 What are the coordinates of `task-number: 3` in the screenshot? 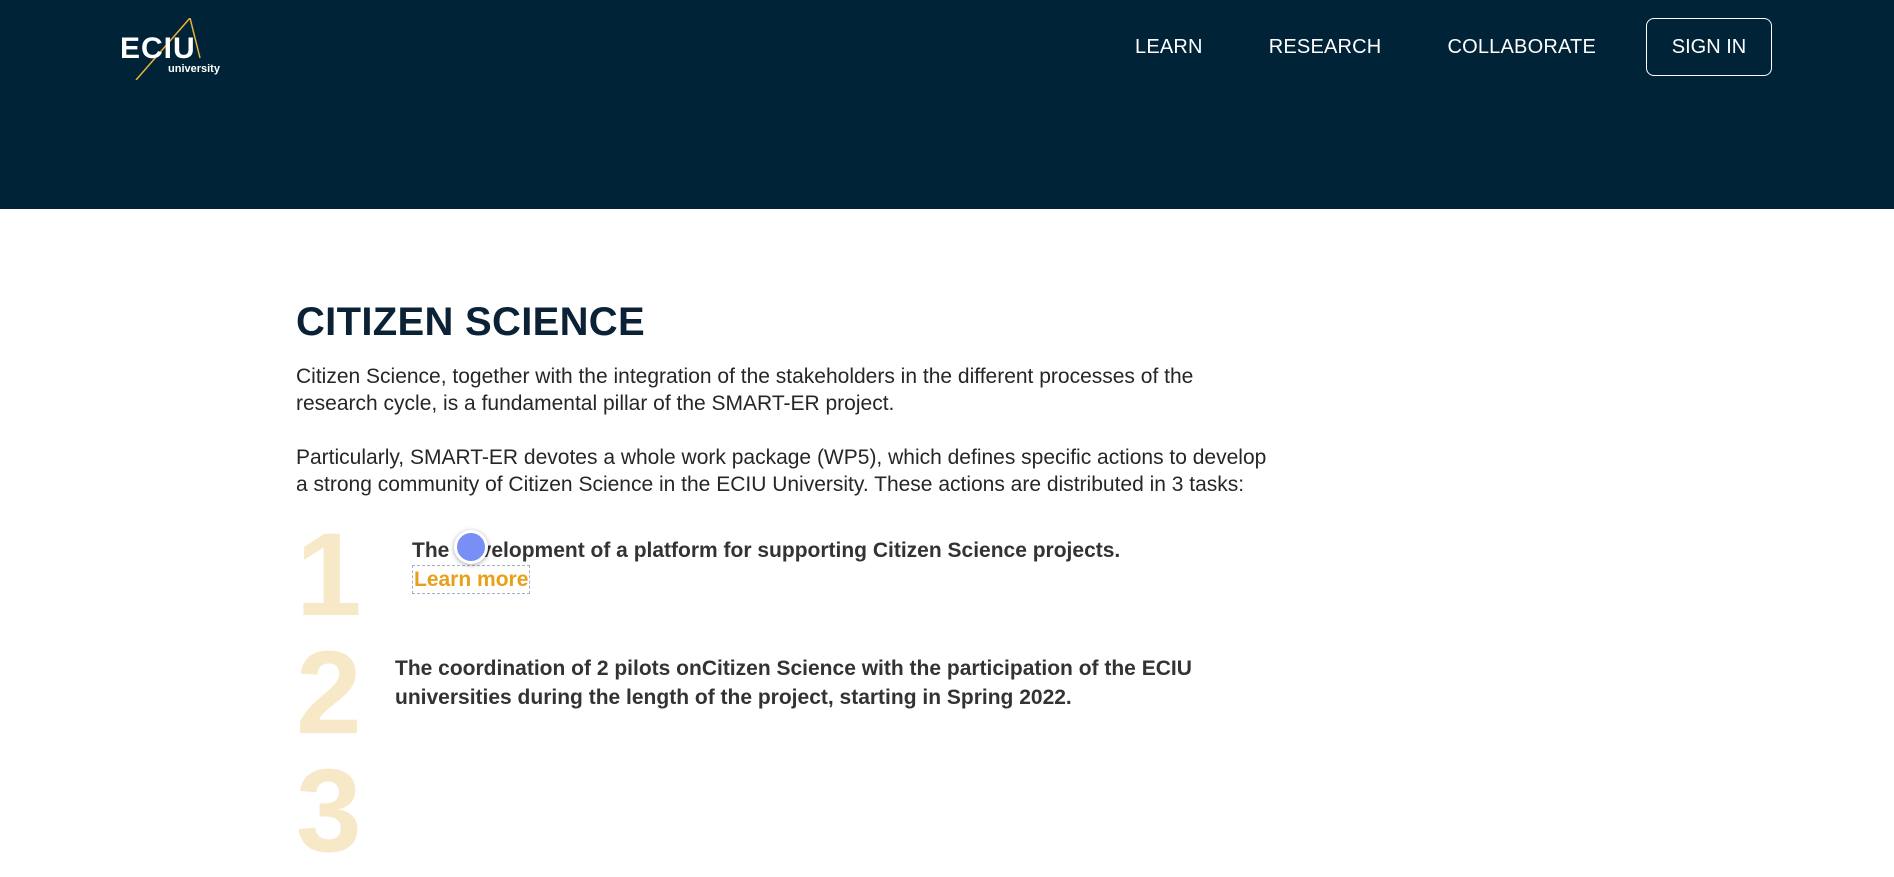 It's located at (329, 811).